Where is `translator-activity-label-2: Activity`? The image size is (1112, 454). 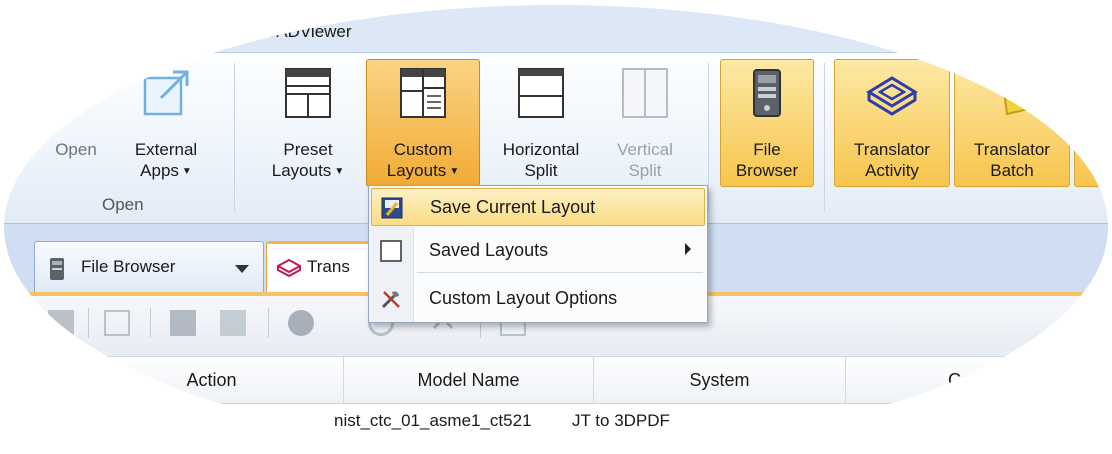 translator-activity-label-2: Activity is located at coordinates (892, 170).